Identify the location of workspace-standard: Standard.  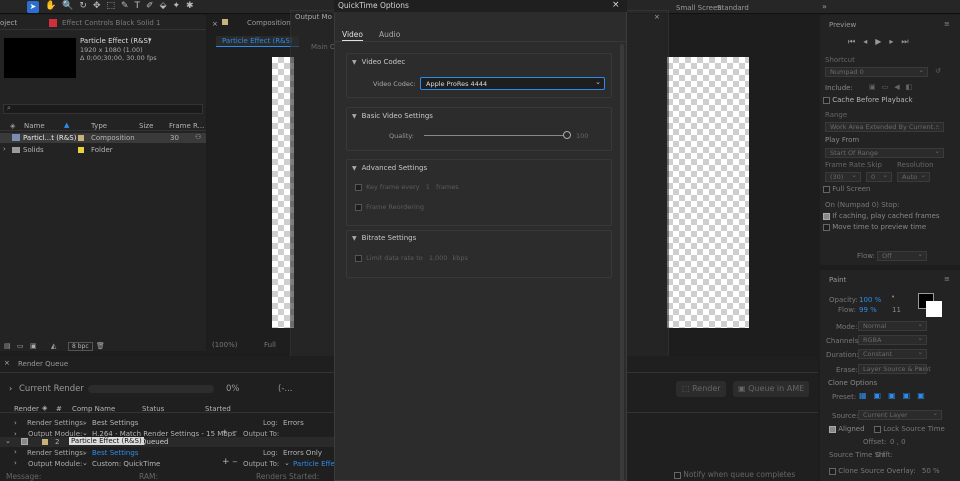
(733, 8).